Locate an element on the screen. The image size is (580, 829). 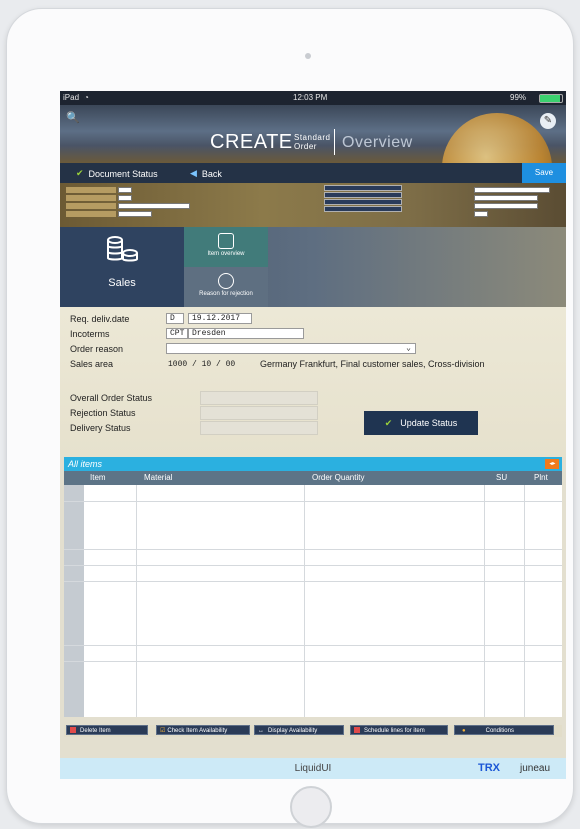
camera is located at coordinates (308, 56).